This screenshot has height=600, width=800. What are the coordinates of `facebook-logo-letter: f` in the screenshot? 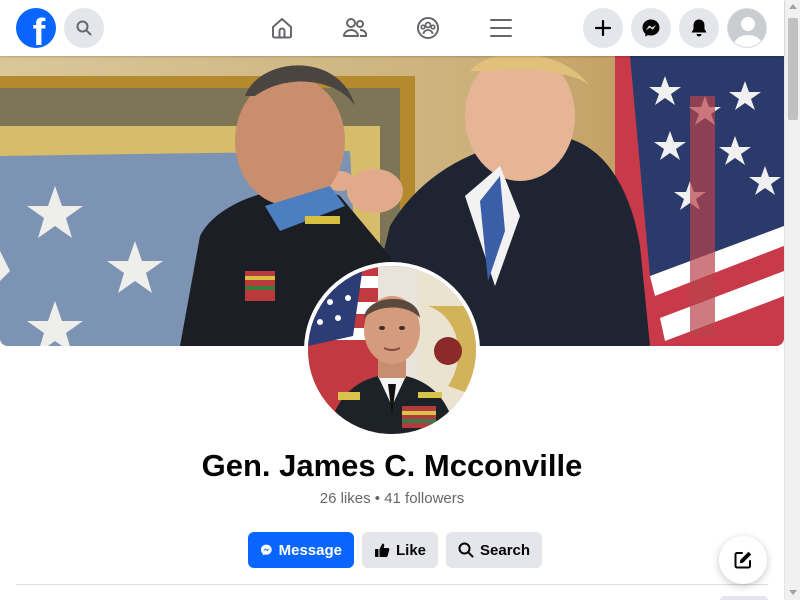 It's located at (39, 30).